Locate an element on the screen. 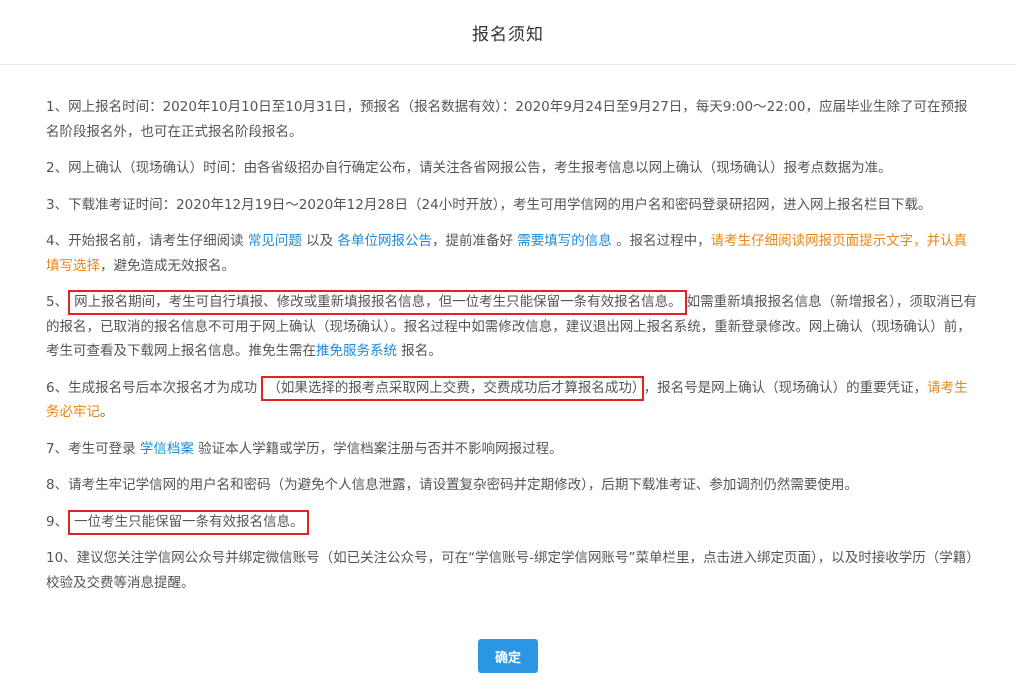 This screenshot has height=693, width=1016. chsi-archive-link: 学信档案 is located at coordinates (167, 449).